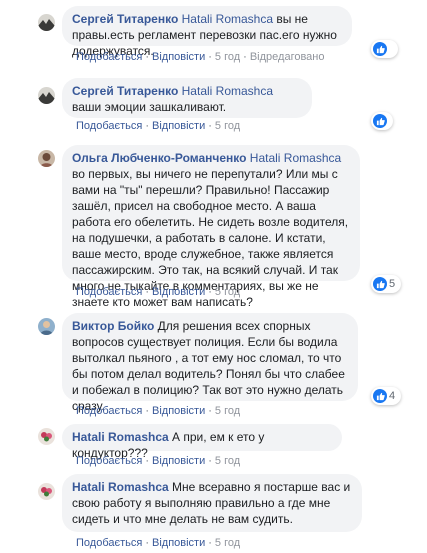 The height and width of the screenshot is (553, 427). What do you see at coordinates (113, 326) in the screenshot?
I see `comment-author: Виктор Бойко` at bounding box center [113, 326].